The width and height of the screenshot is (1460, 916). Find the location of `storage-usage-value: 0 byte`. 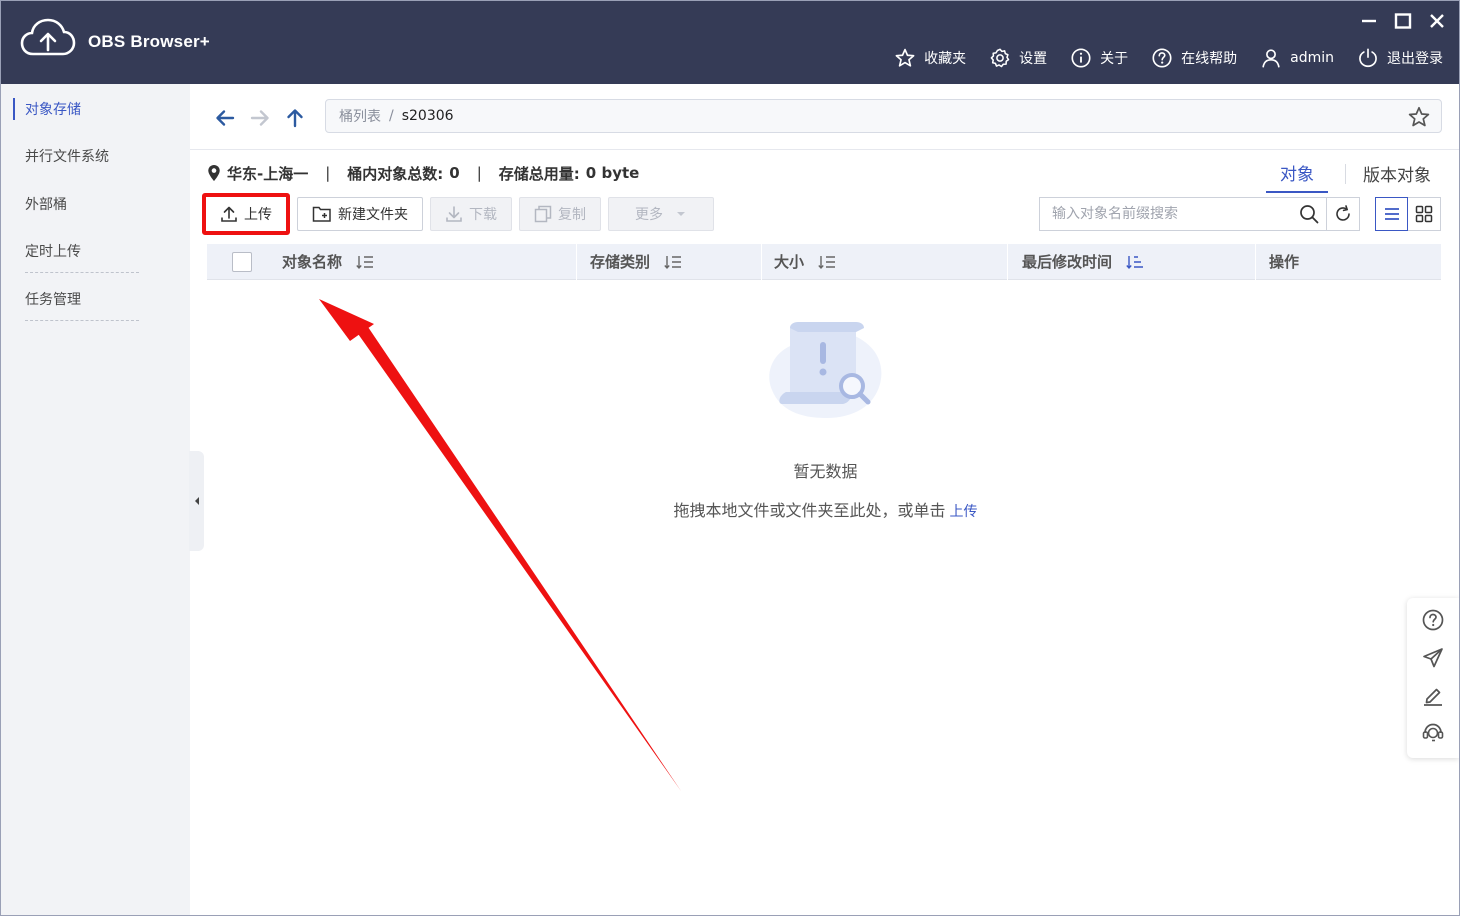

storage-usage-value: 0 byte is located at coordinates (612, 173).